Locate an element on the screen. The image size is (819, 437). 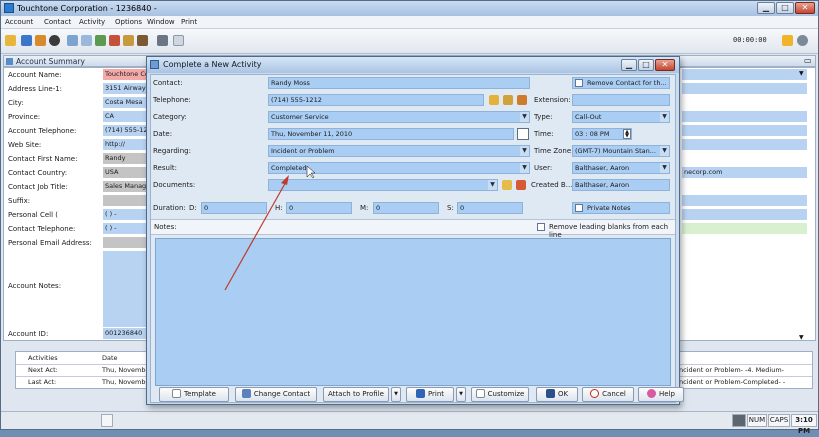
help-button: Help is located at coordinates (661, 394).